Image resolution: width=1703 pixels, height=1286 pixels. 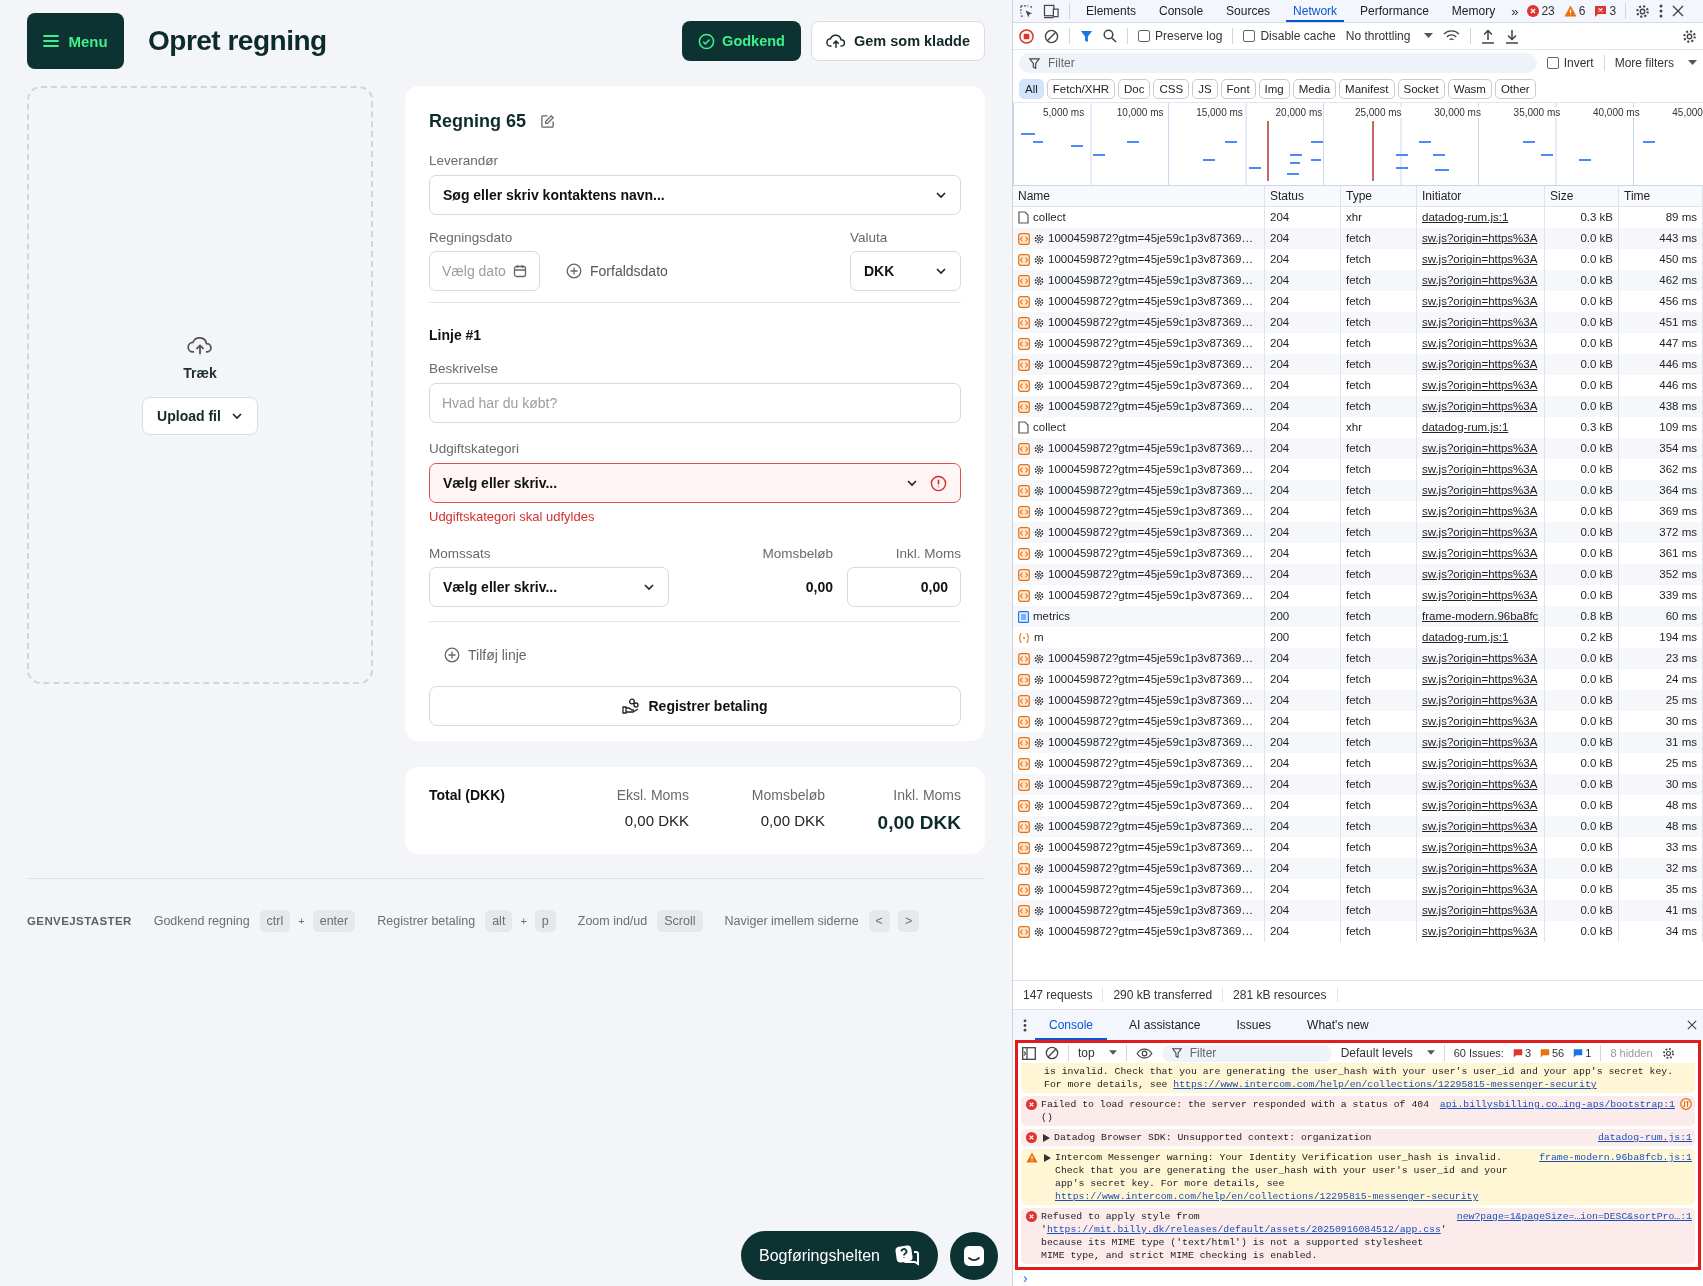 I want to click on counter-badge: 23, so click(x=1541, y=11).